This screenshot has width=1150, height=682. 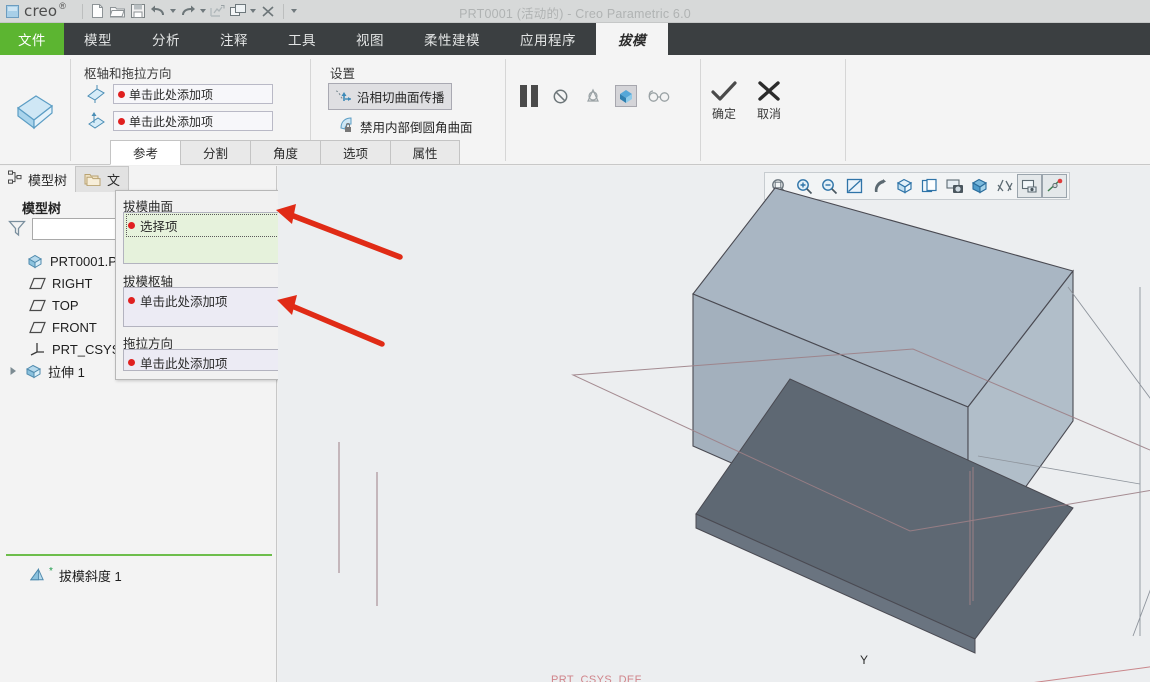 I want to click on disable-fillet-label: 禁用内部倒圆角曲面, so click(x=416, y=127).